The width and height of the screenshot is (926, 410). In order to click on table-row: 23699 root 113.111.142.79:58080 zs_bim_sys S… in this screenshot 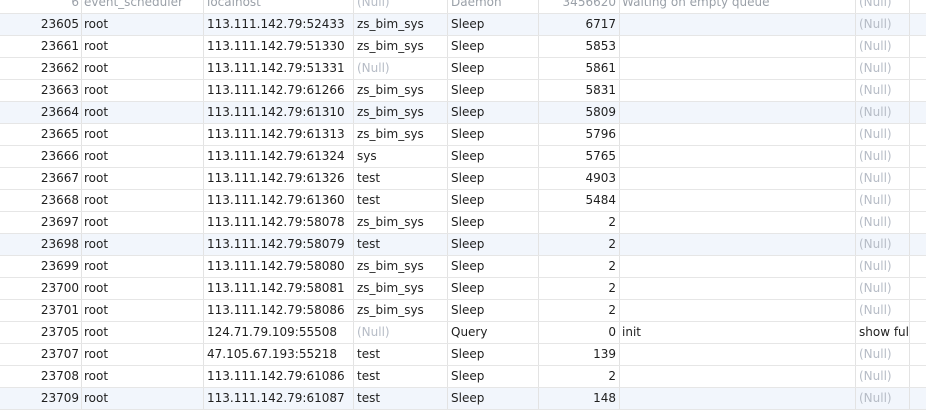, I will do `click(463, 267)`.